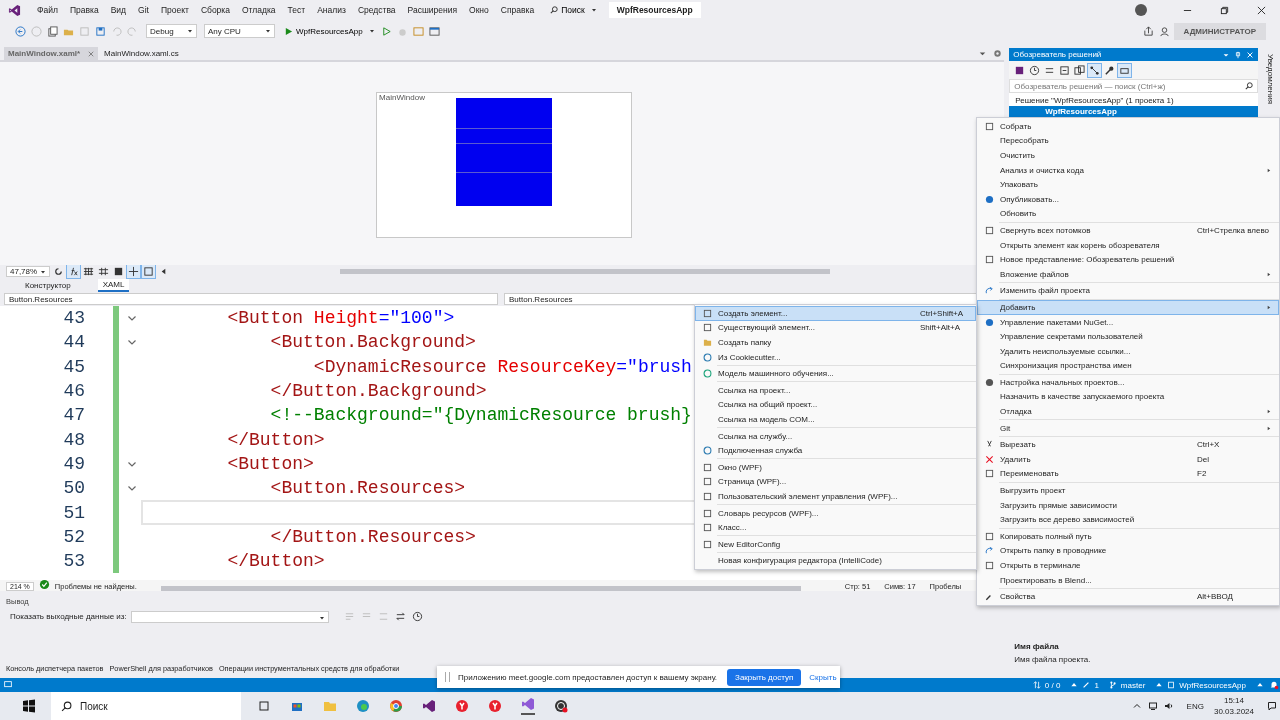 This screenshot has height=720, width=1280. Describe the element at coordinates (400, 616) in the screenshot. I see `toggle-icon` at that location.